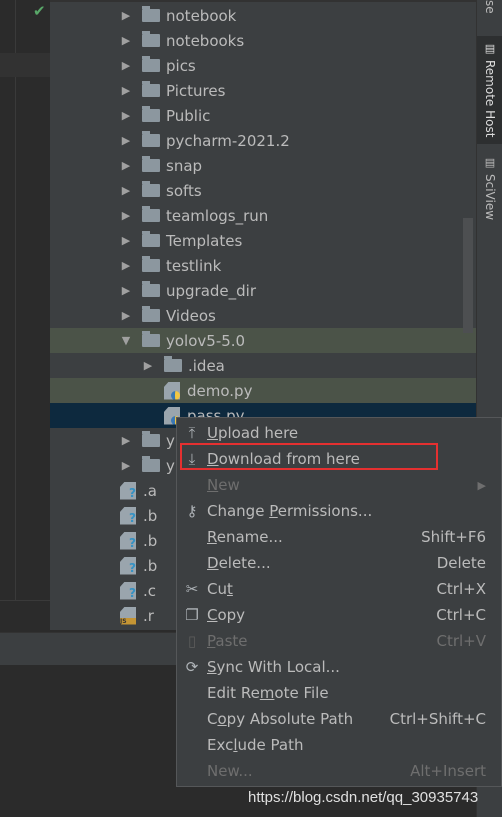  What do you see at coordinates (339, 745) in the screenshot?
I see `menu-item: Exclude Path` at bounding box center [339, 745].